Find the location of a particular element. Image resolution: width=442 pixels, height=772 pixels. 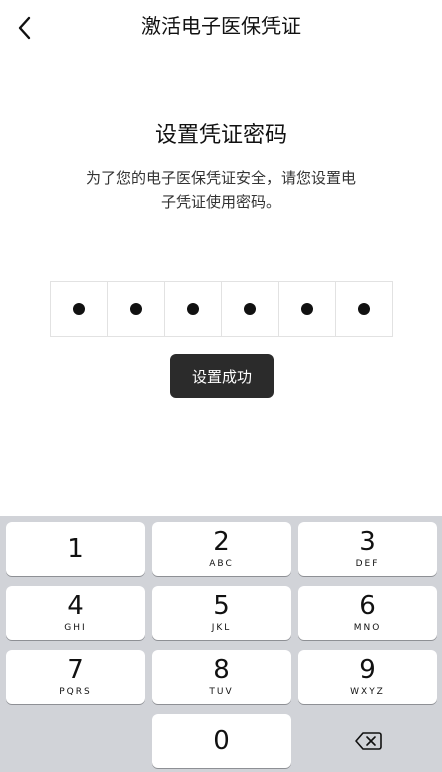

page-title: 激活电子医保凭证 is located at coordinates (221, 26).